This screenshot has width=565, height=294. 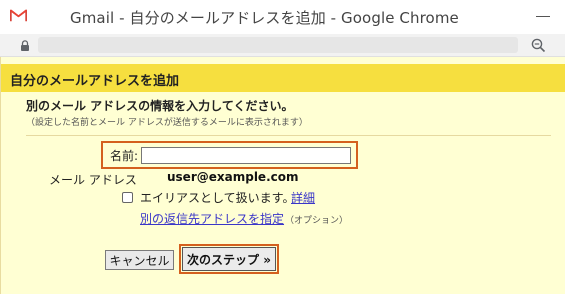 What do you see at coordinates (127, 197) in the screenshot?
I see `alias-checkbox` at bounding box center [127, 197].